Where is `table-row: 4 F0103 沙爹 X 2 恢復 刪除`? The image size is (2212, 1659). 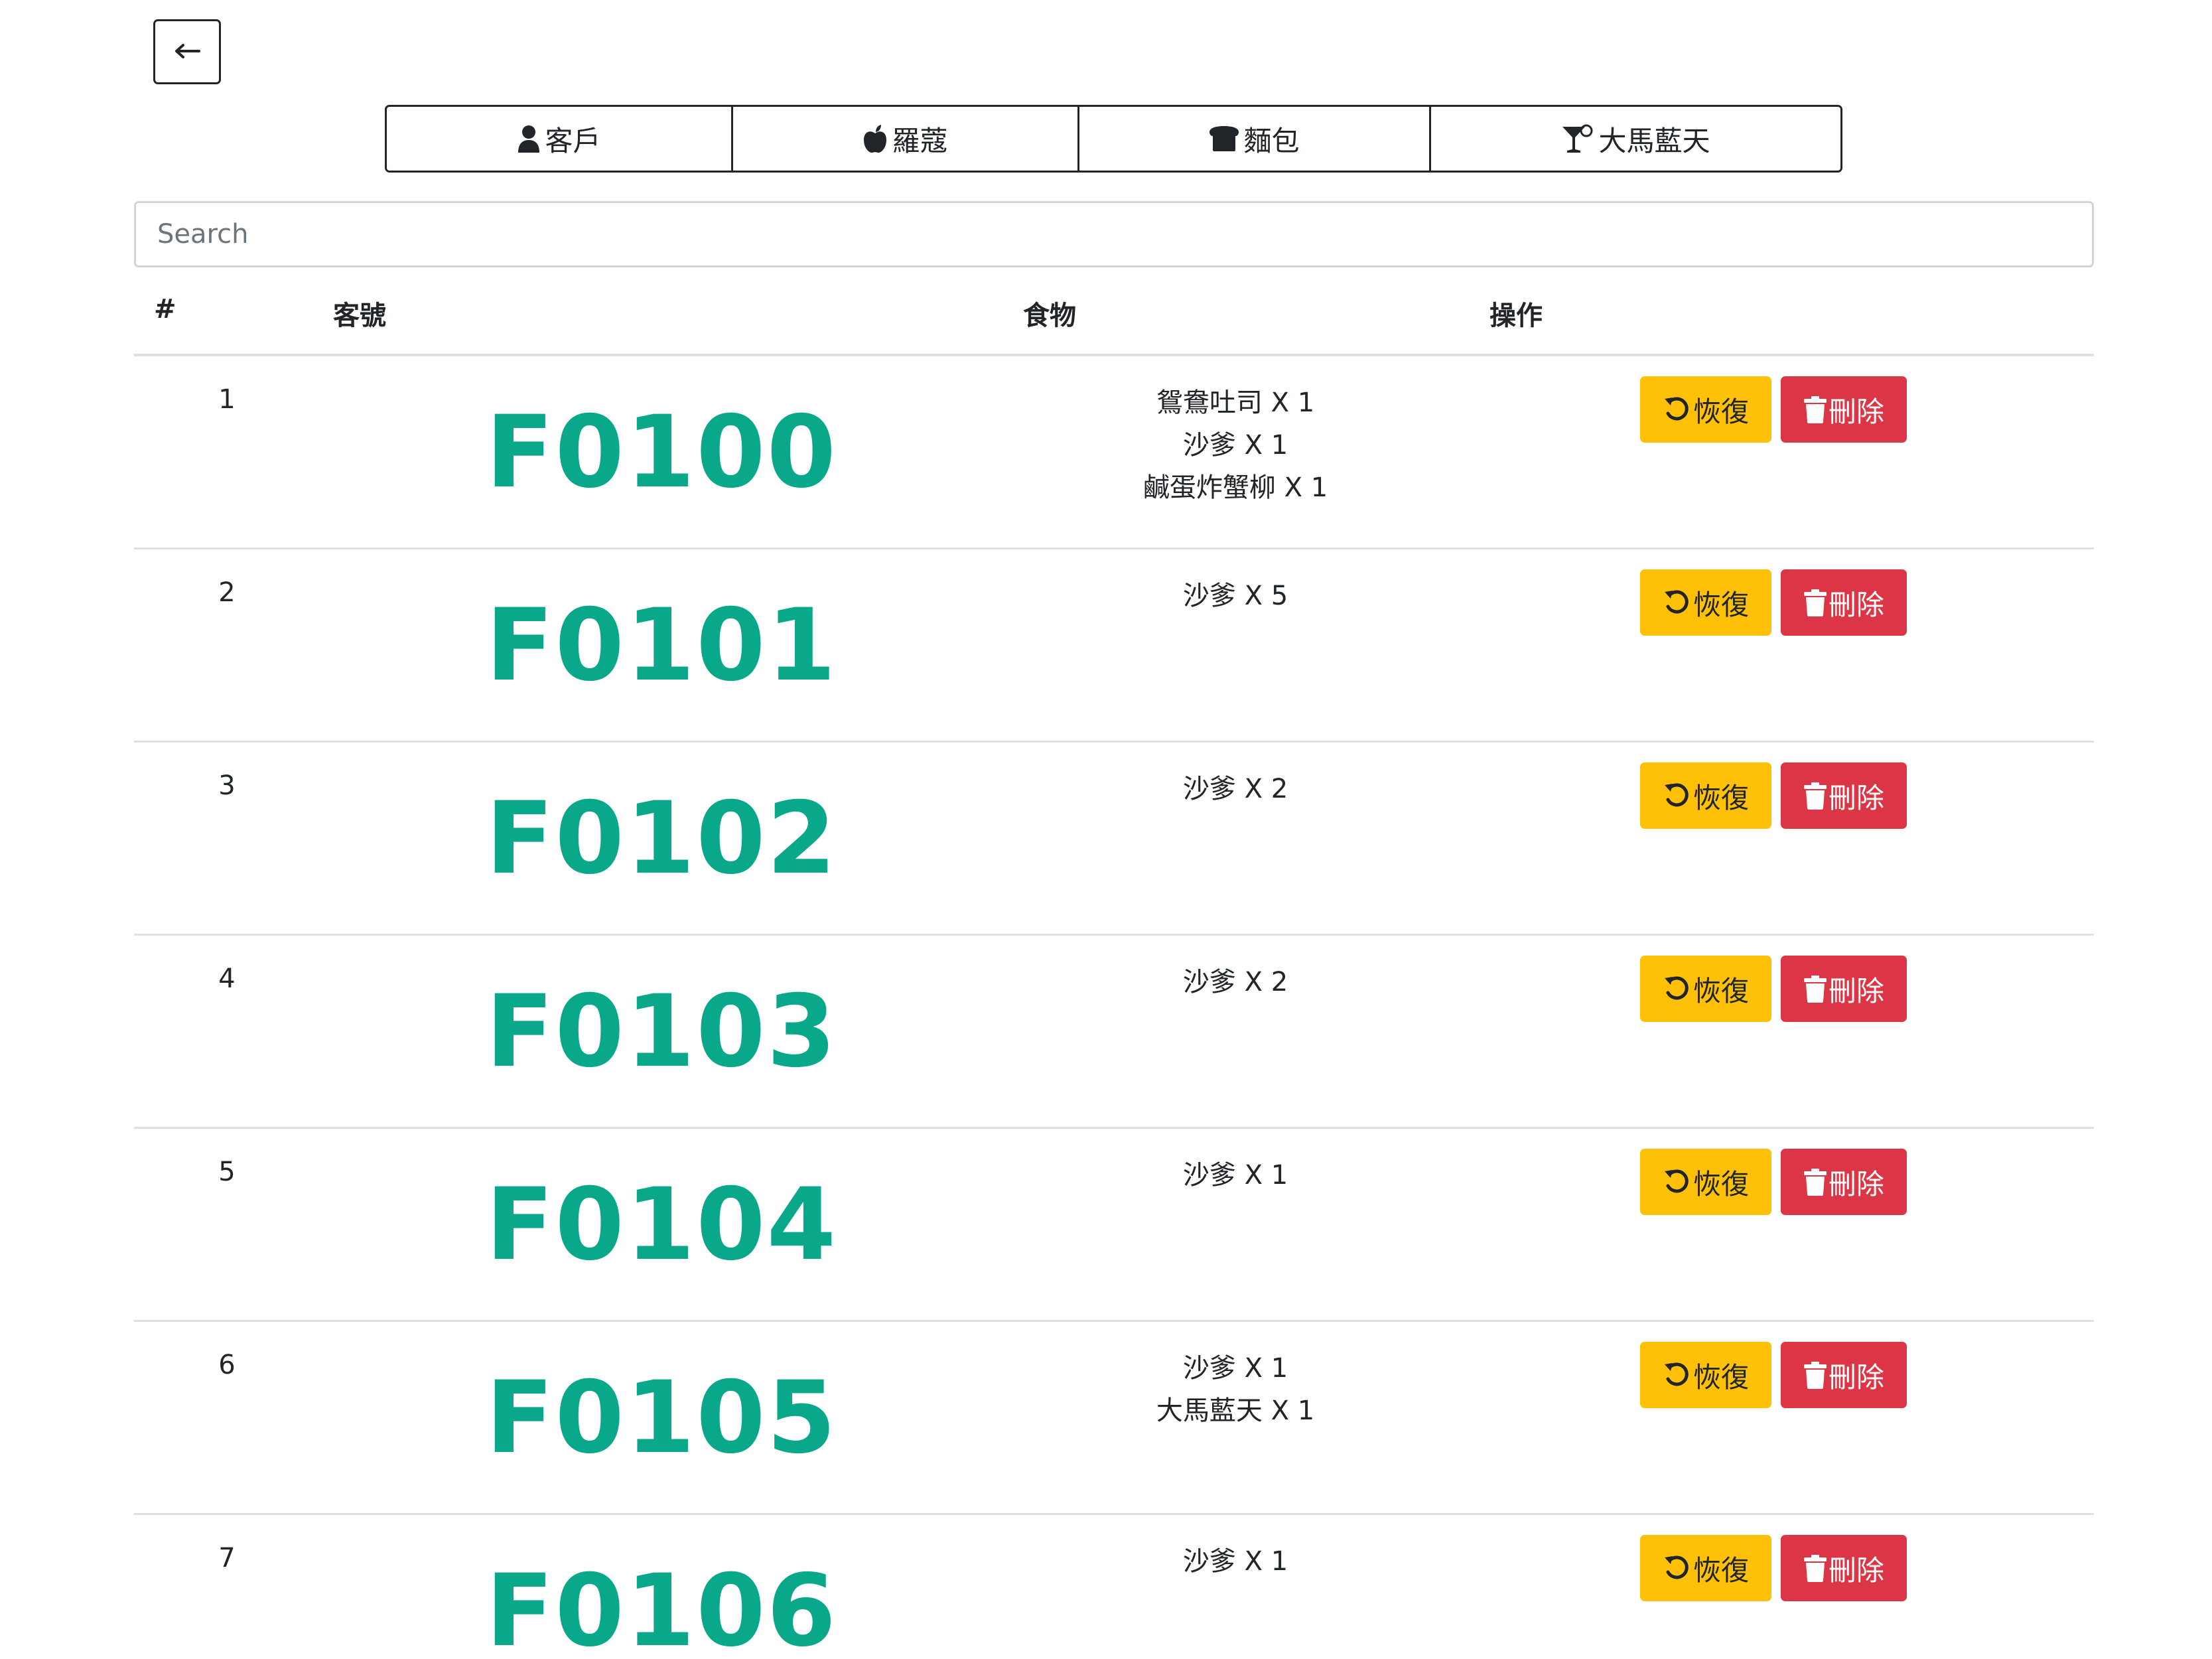 table-row: 4 F0103 沙爹 X 2 恢復 刪除 is located at coordinates (1114, 1032).